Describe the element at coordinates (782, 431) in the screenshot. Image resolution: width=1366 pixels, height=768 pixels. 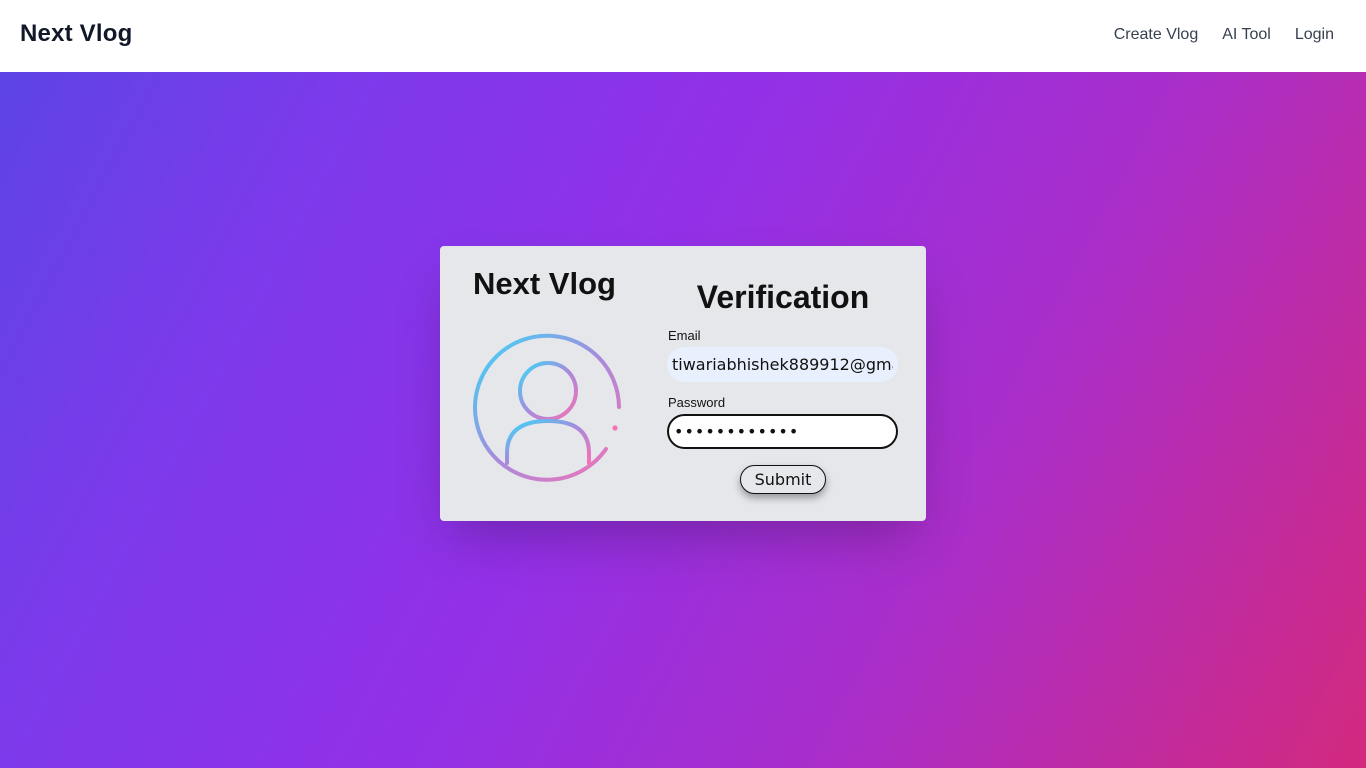
I see `password-input` at that location.